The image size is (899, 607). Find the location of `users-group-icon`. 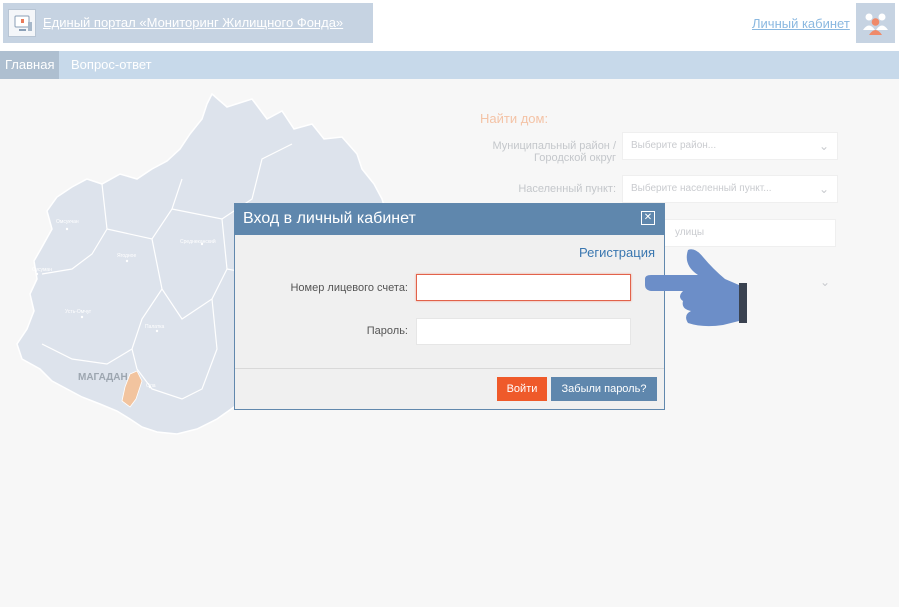

users-group-icon is located at coordinates (875, 23).